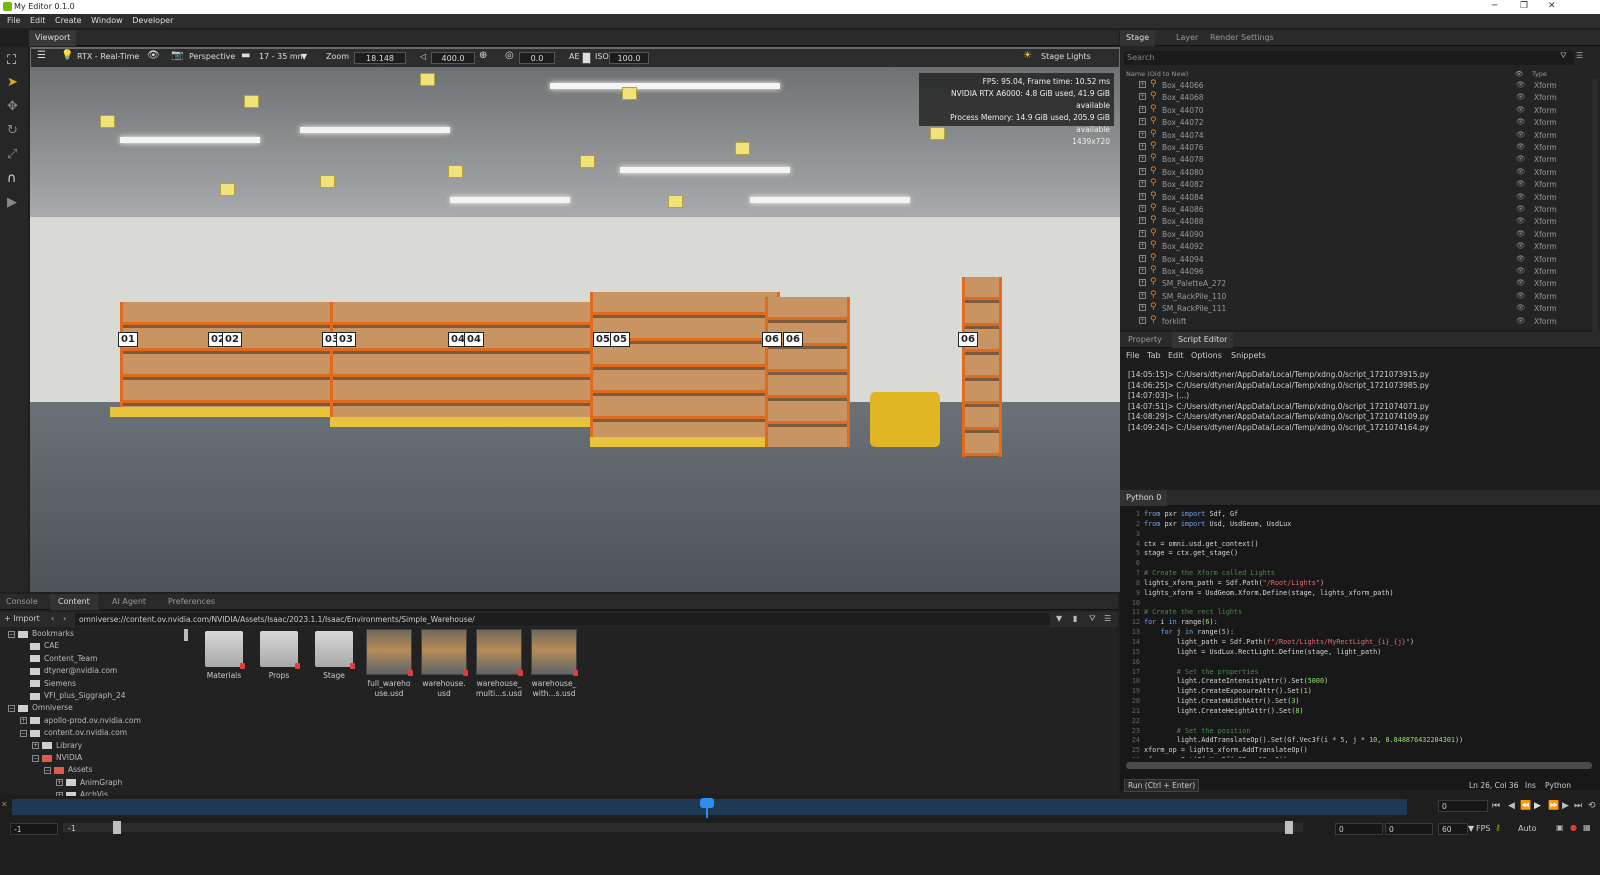 Image resolution: width=1600 pixels, height=875 pixels. What do you see at coordinates (12, 130) in the screenshot?
I see `rotate-icon: ↻` at bounding box center [12, 130].